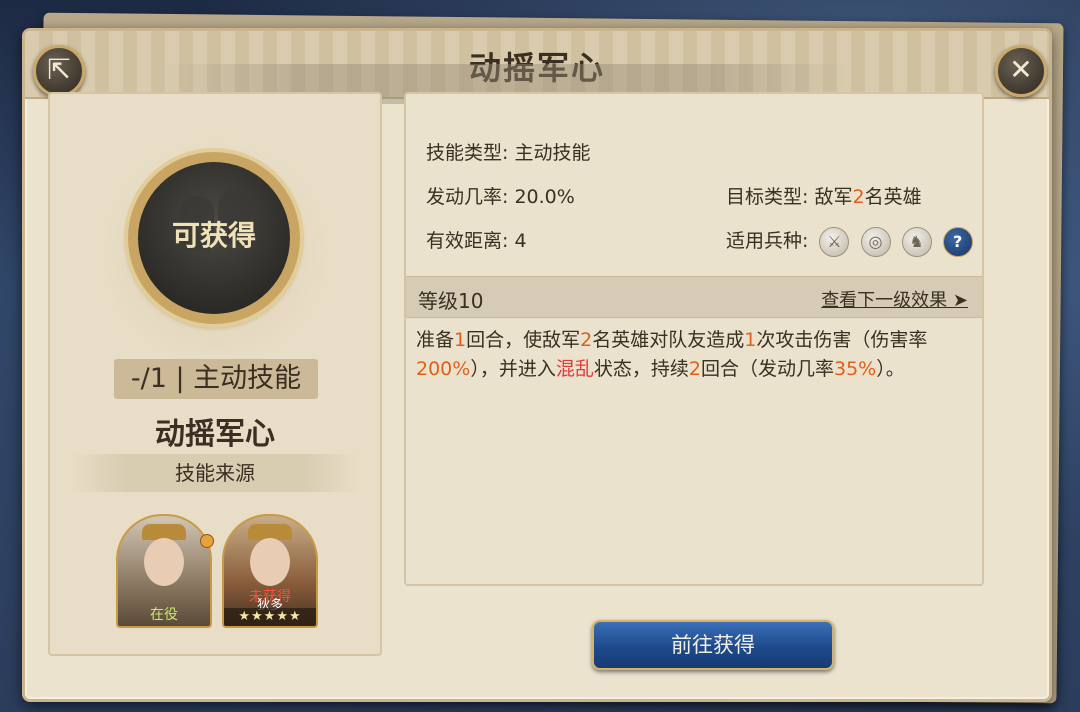 This screenshot has width=1080, height=712. What do you see at coordinates (834, 241) in the screenshot?
I see `sword-icon: ⚔` at bounding box center [834, 241].